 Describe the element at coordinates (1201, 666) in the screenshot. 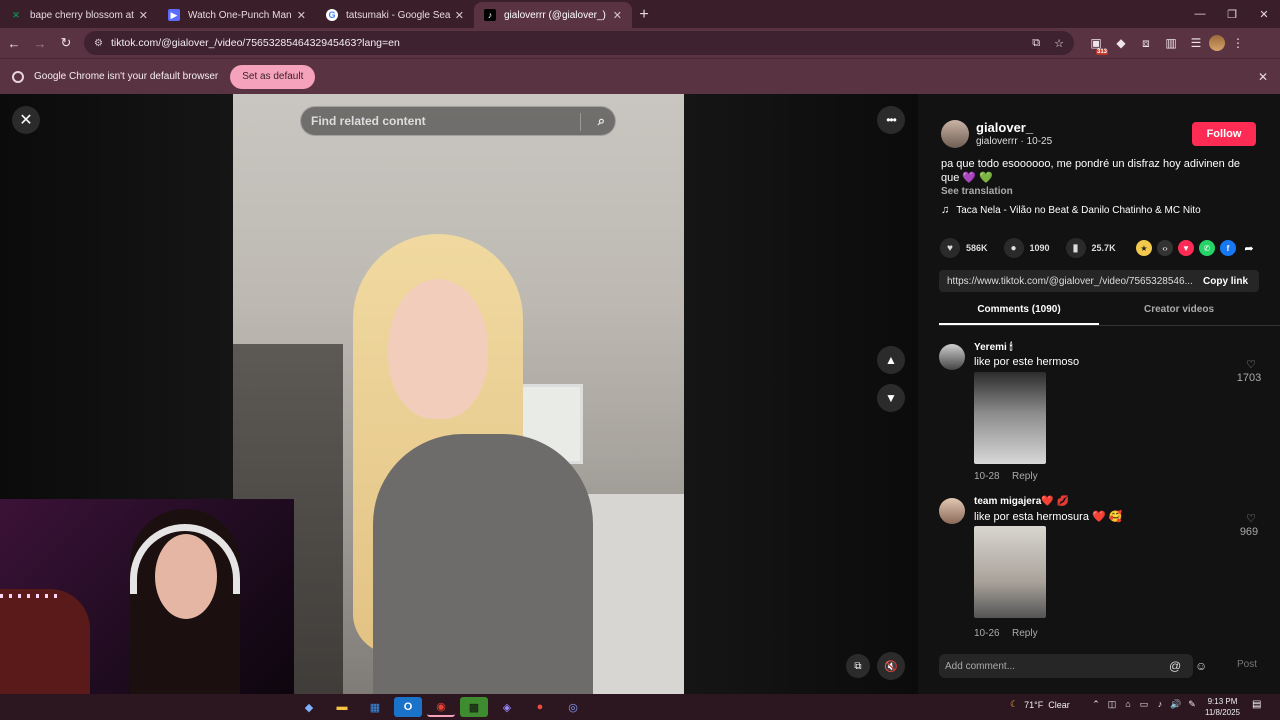

I see `emoji-icon: ☺` at that location.